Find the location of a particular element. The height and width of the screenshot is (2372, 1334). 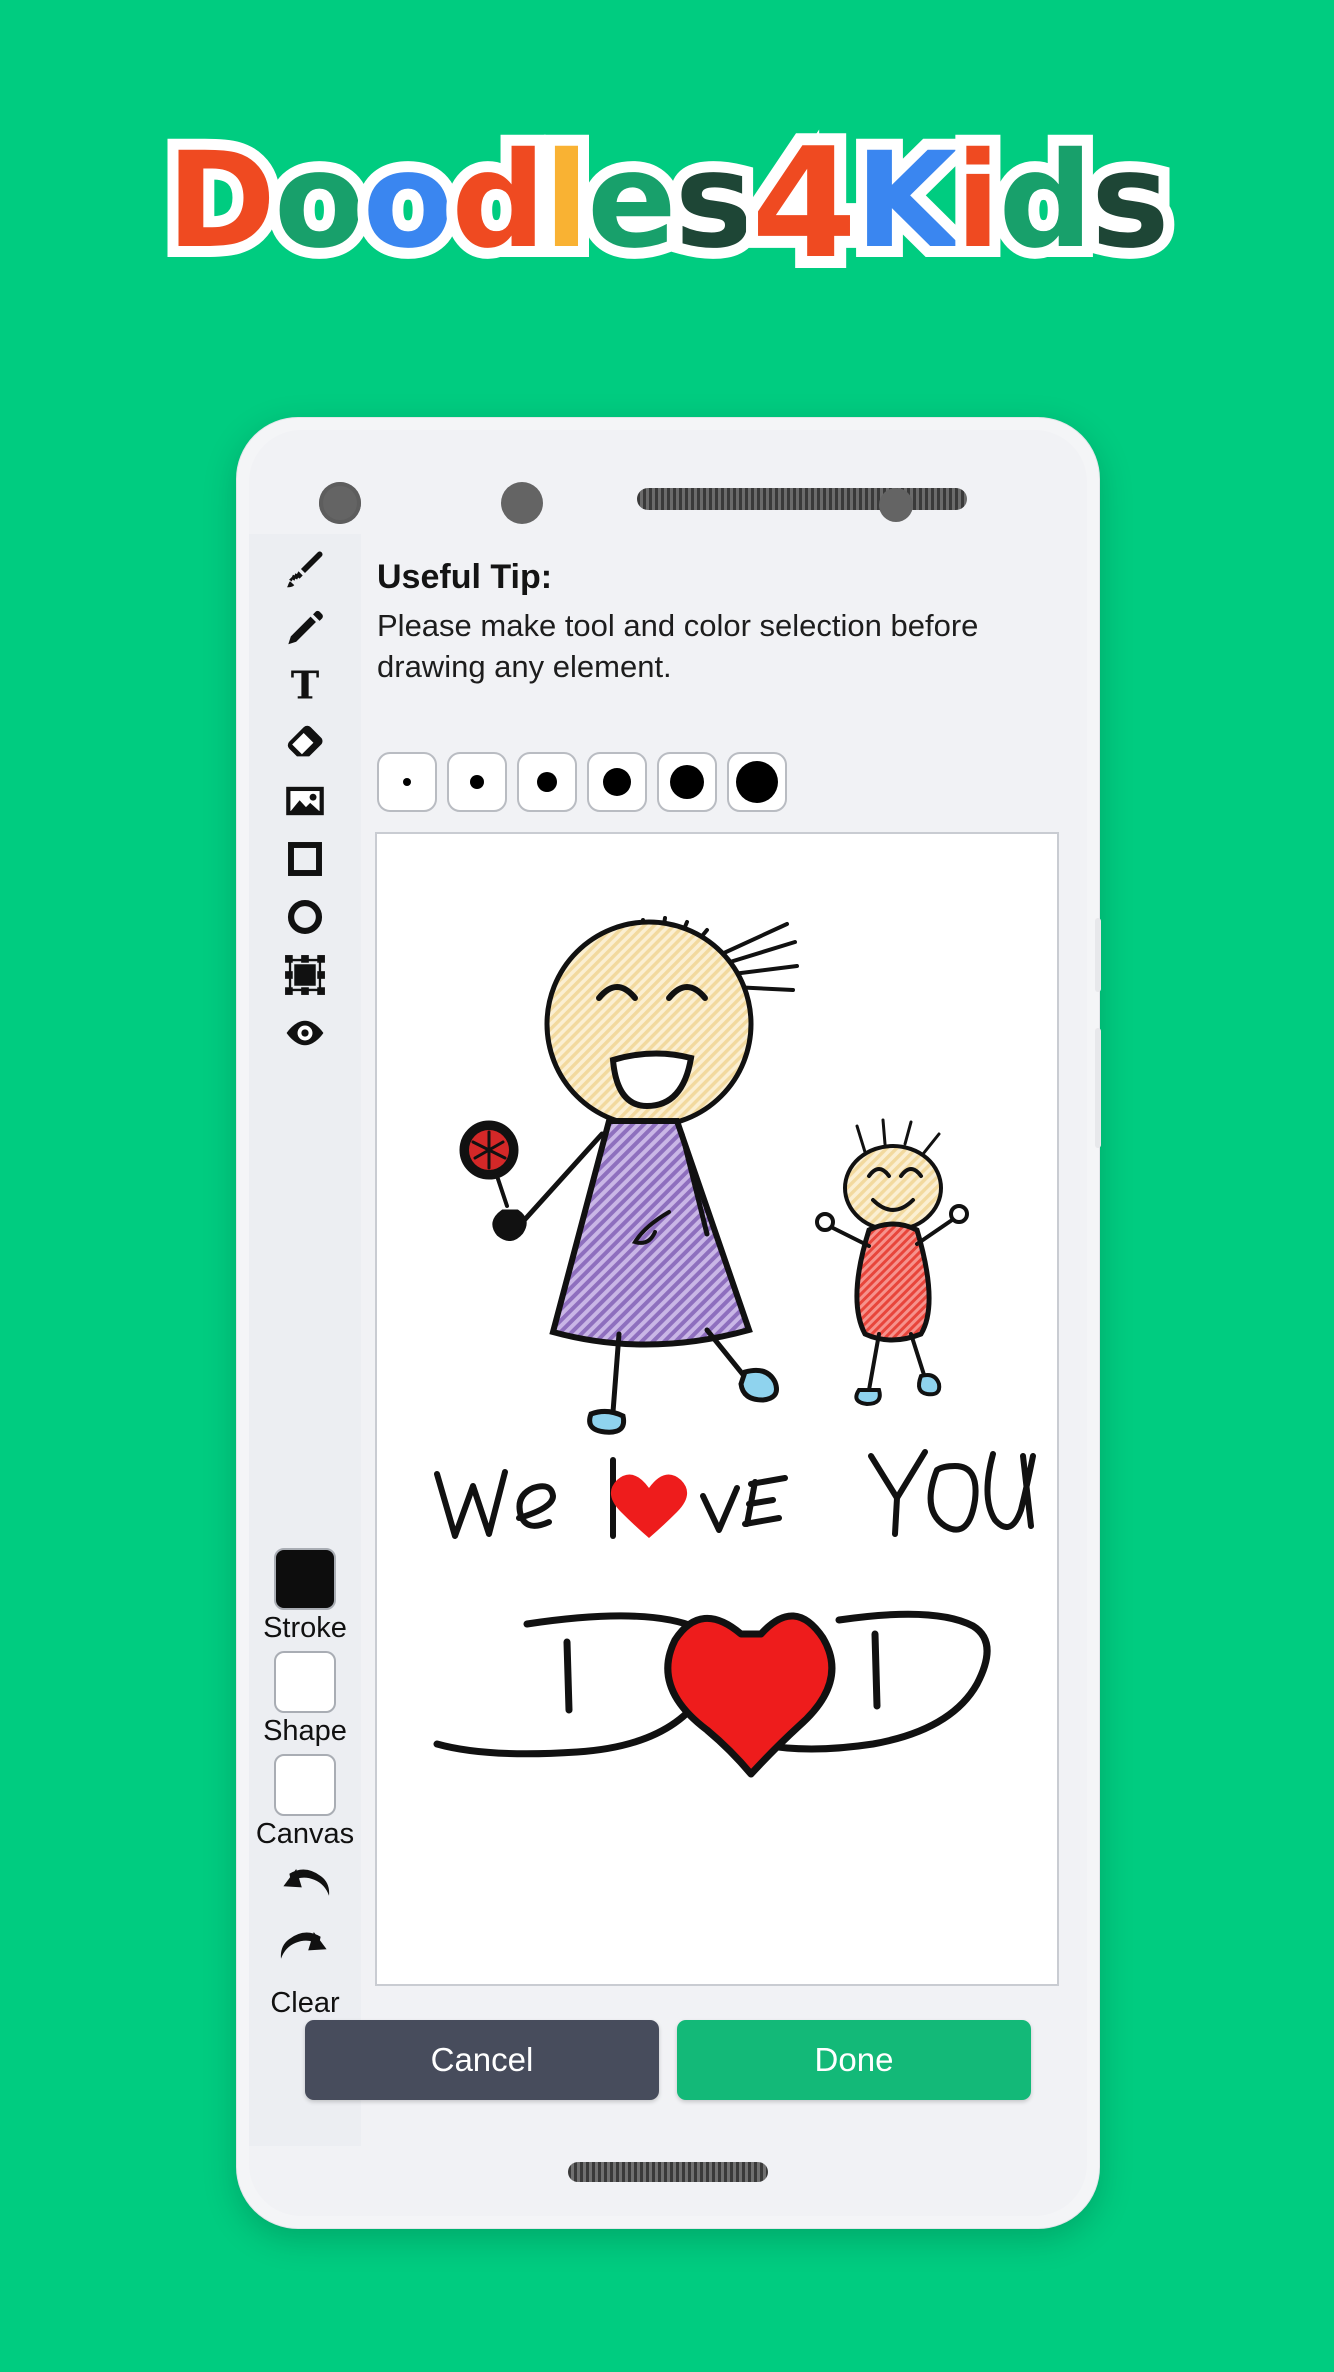

text-icon: T is located at coordinates (305, 685).